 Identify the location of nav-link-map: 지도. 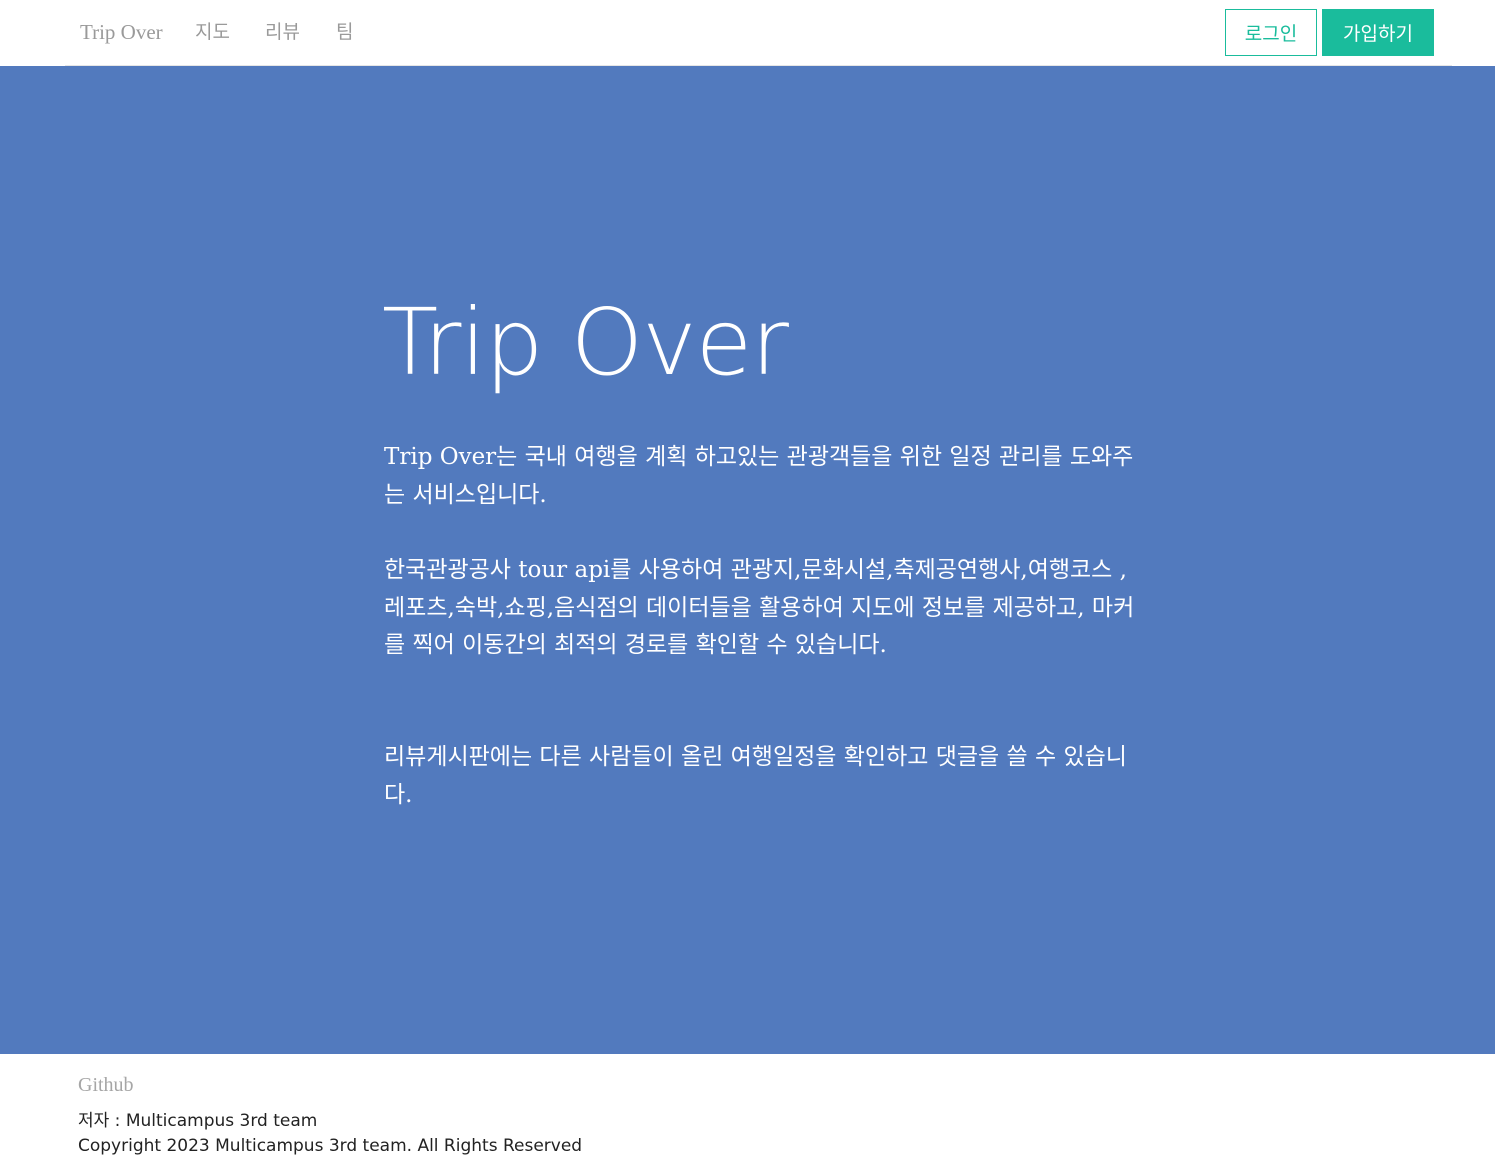
(212, 32).